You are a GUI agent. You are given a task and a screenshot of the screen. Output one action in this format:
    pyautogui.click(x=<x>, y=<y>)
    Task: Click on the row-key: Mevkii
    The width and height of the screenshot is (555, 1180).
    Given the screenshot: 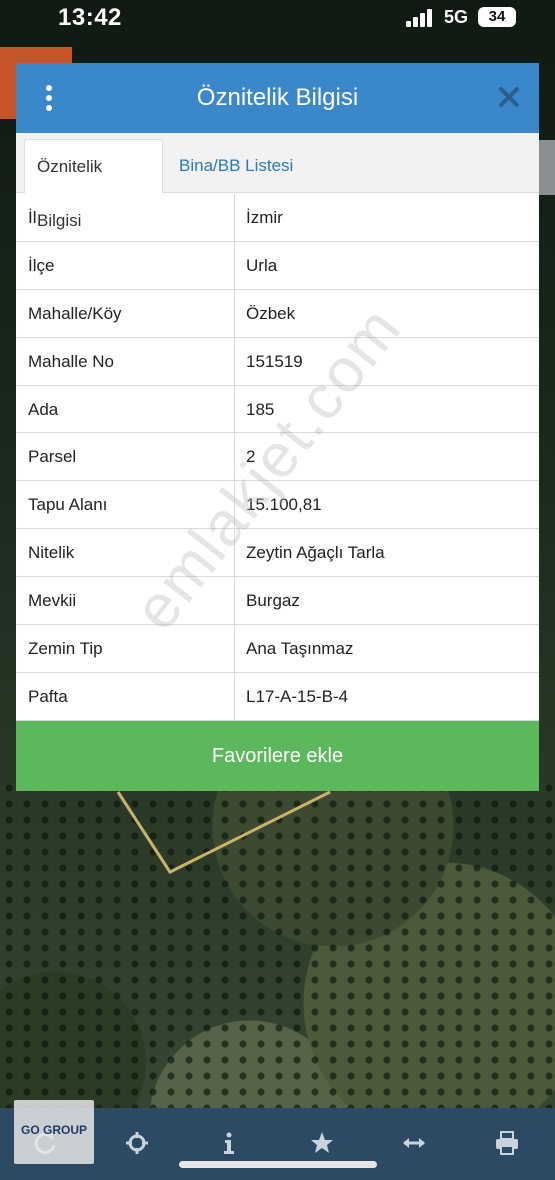 What is the action you would take?
    pyautogui.click(x=52, y=601)
    